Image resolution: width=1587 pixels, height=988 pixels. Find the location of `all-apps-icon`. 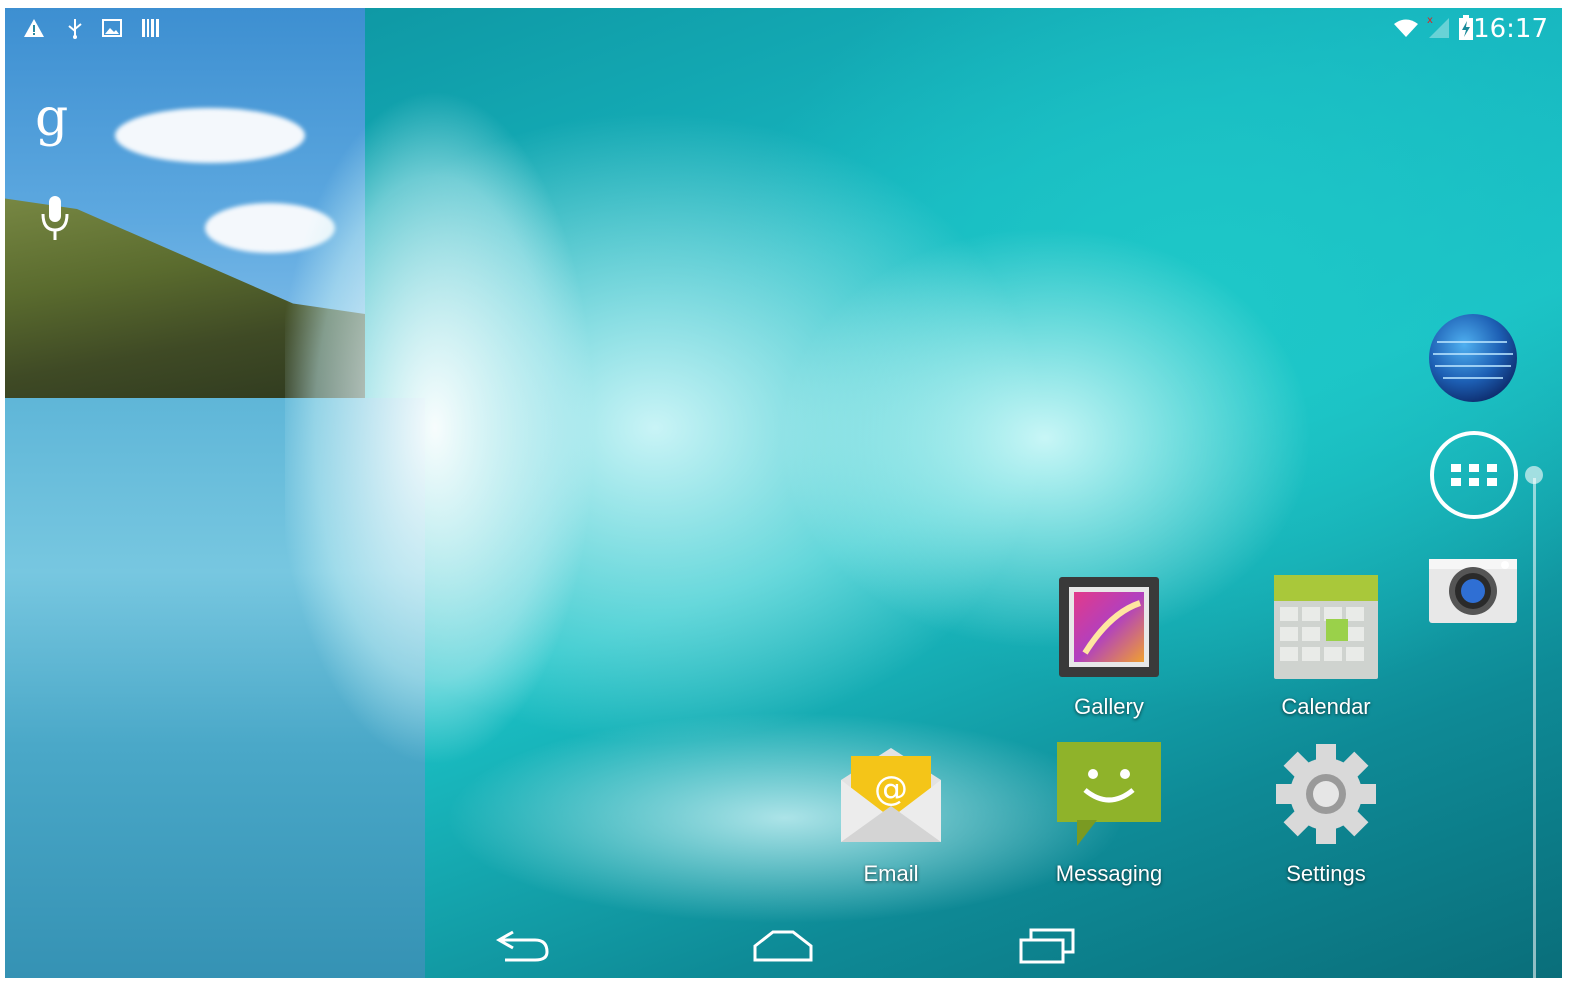

all-apps-icon is located at coordinates (1474, 475).